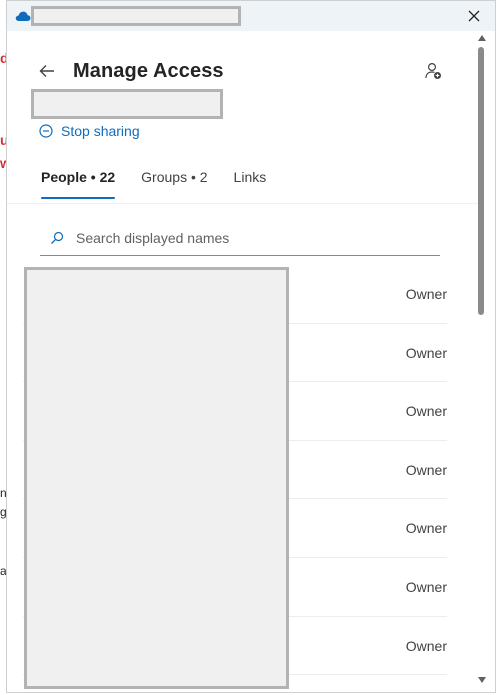 Image resolution: width=498 pixels, height=695 pixels. What do you see at coordinates (136, 16) in the screenshot?
I see `redacted-file-name` at bounding box center [136, 16].